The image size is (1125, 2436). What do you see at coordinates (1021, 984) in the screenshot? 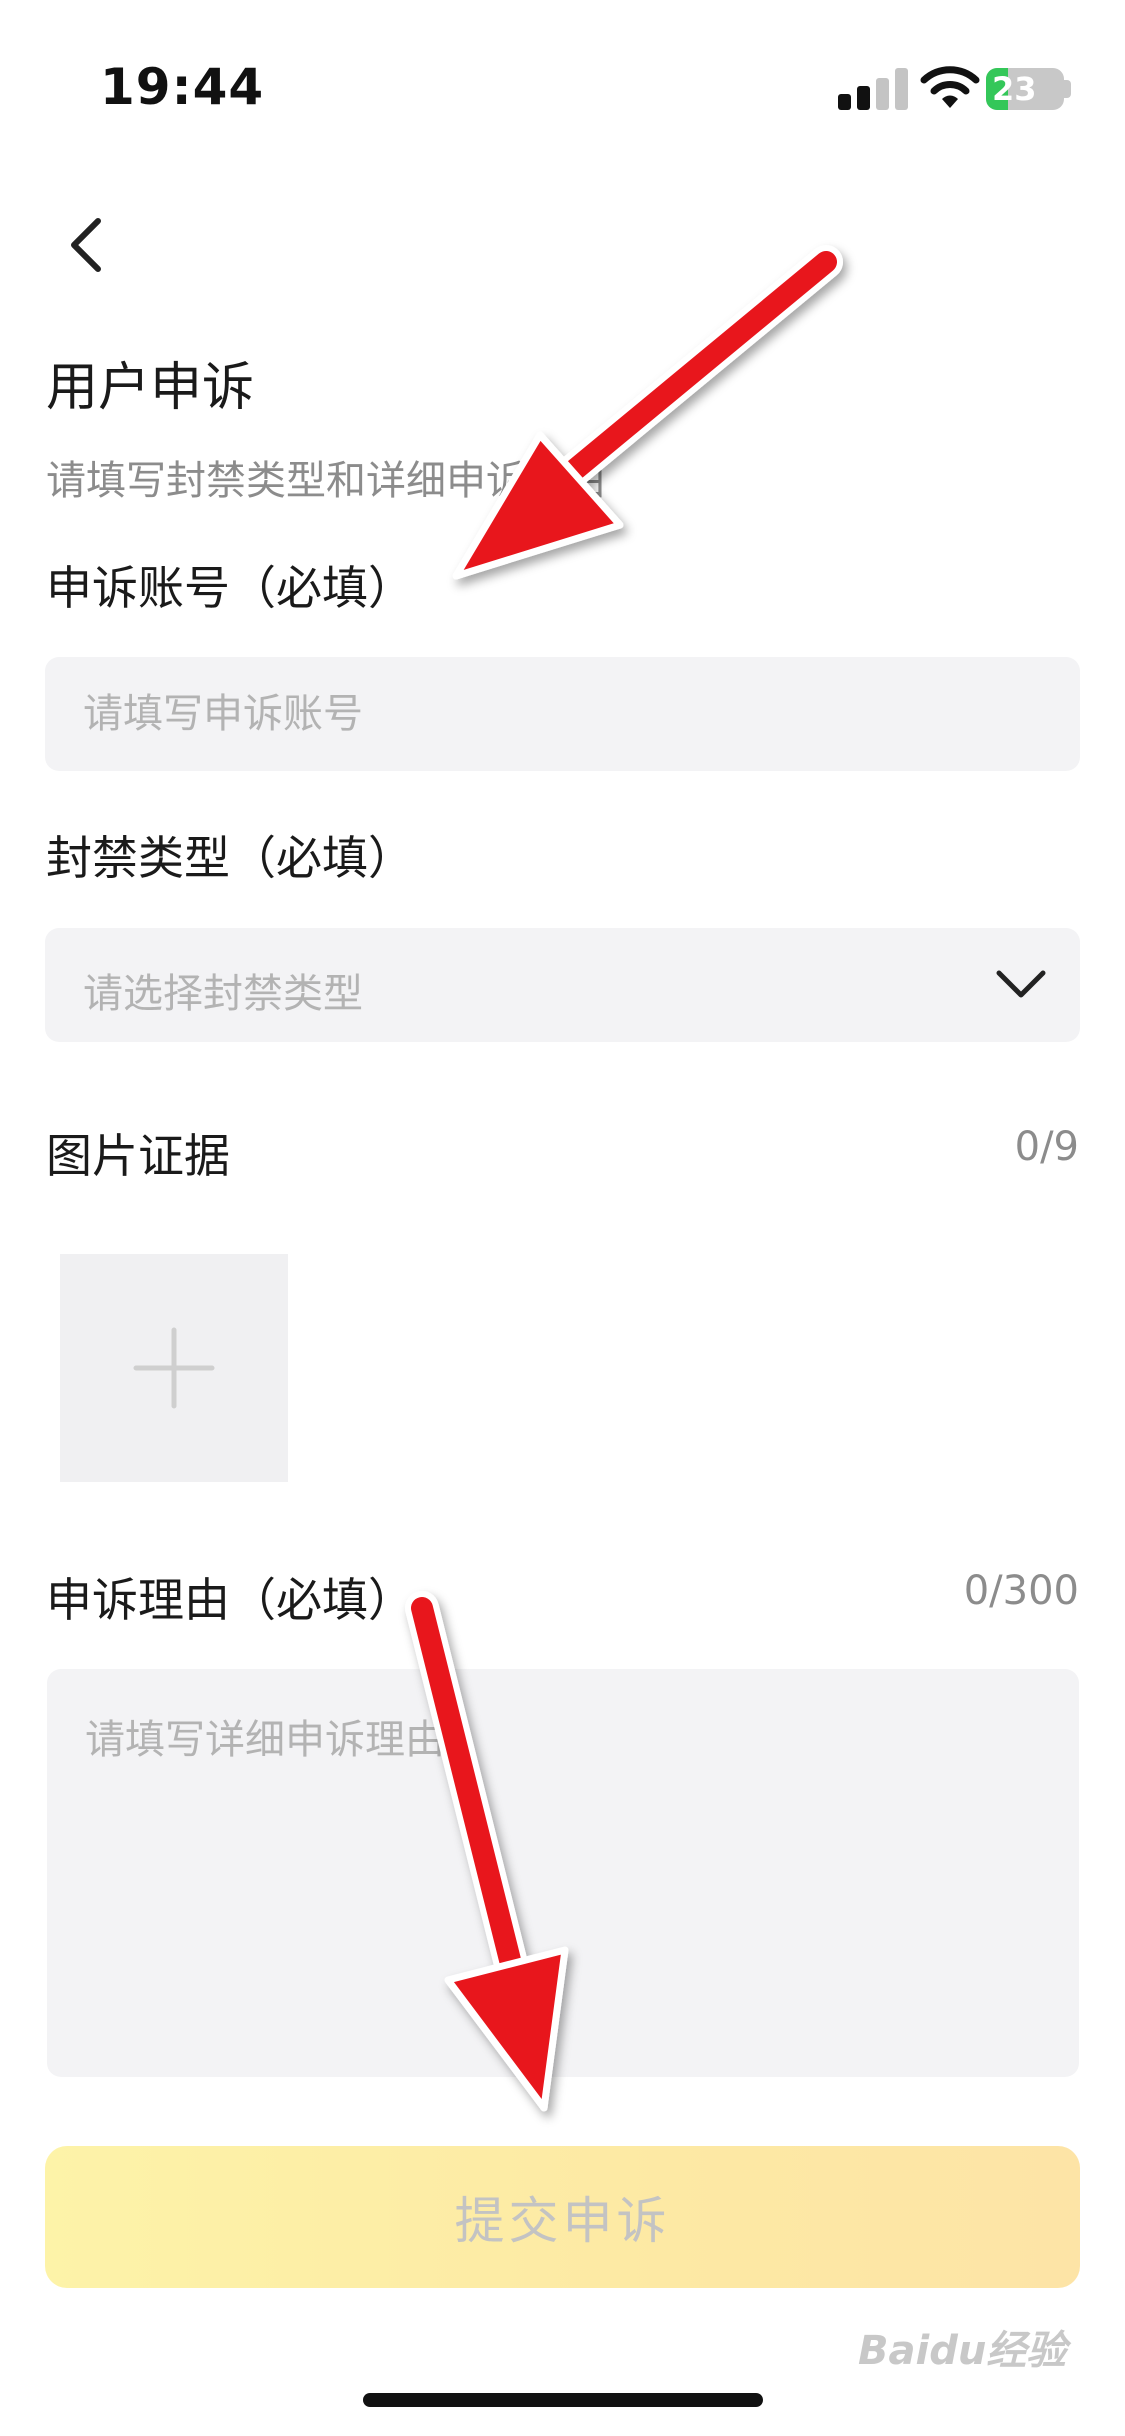
I see `chevron-down-icon` at bounding box center [1021, 984].